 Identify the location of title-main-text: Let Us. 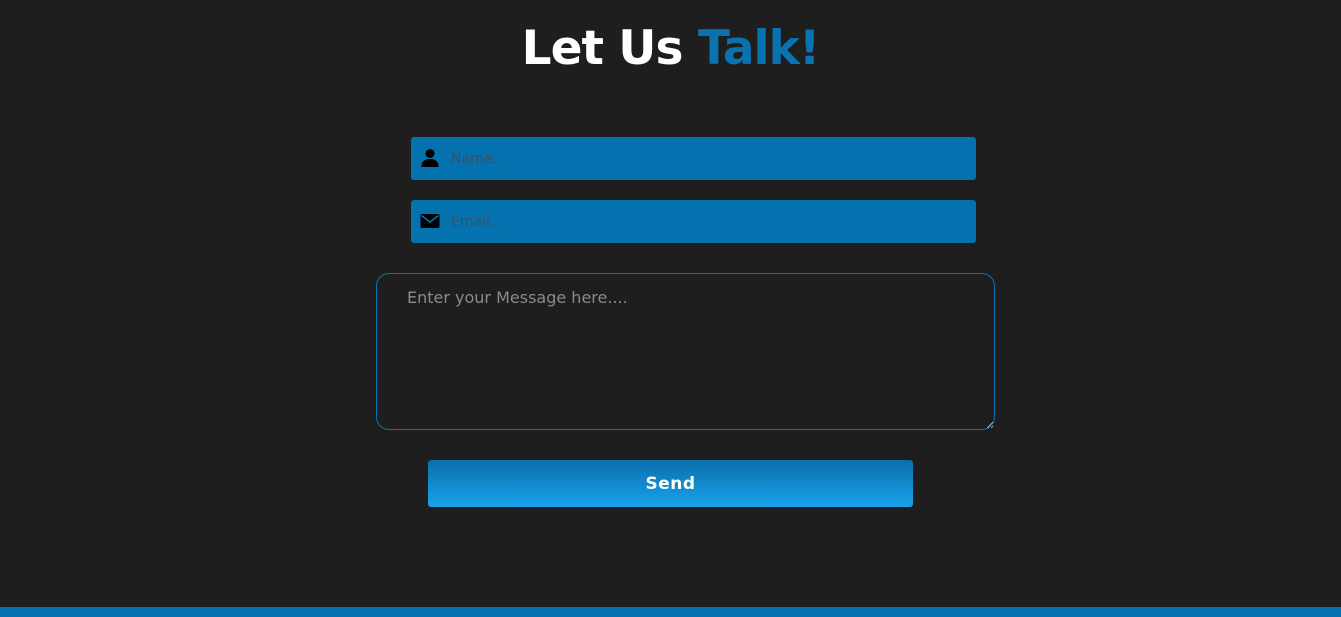
(609, 48).